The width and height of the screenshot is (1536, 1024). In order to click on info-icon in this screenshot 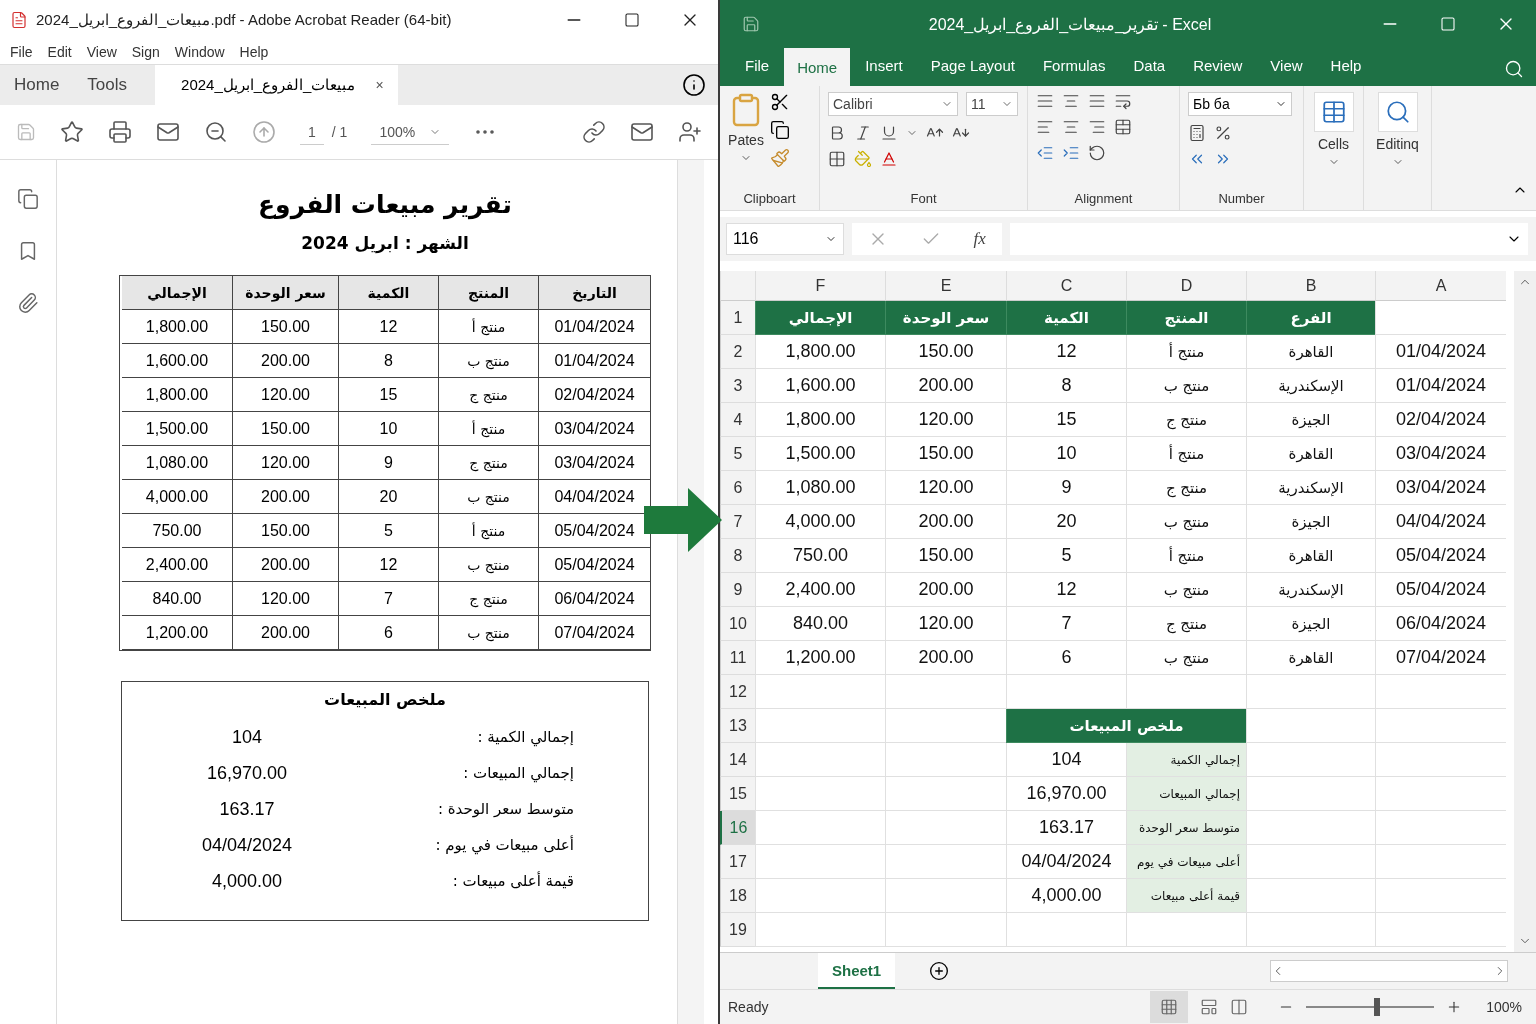, I will do `click(694, 85)`.